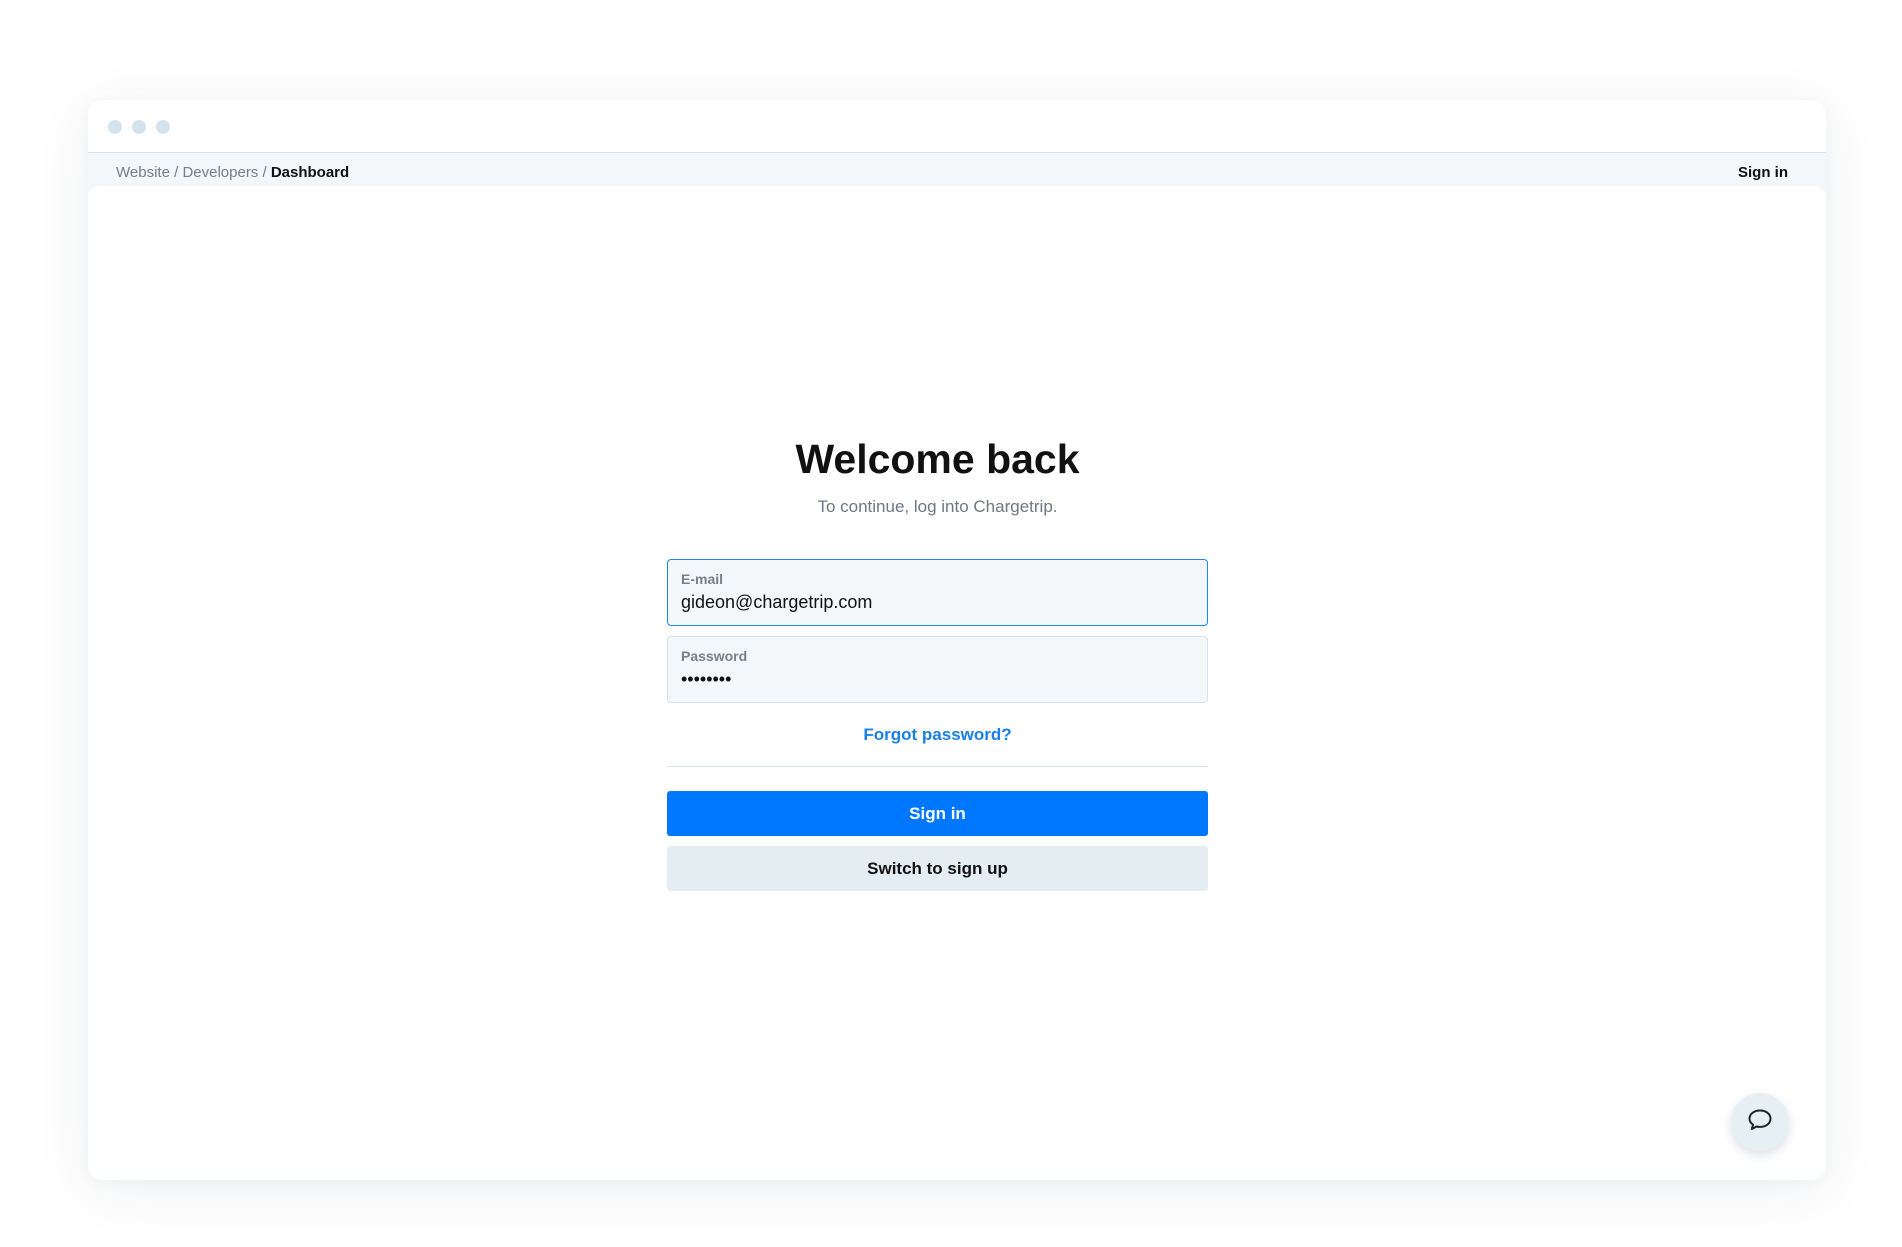 This screenshot has height=1247, width=1902. What do you see at coordinates (937, 868) in the screenshot?
I see `switch-to-signup-button: Switch to sign up` at bounding box center [937, 868].